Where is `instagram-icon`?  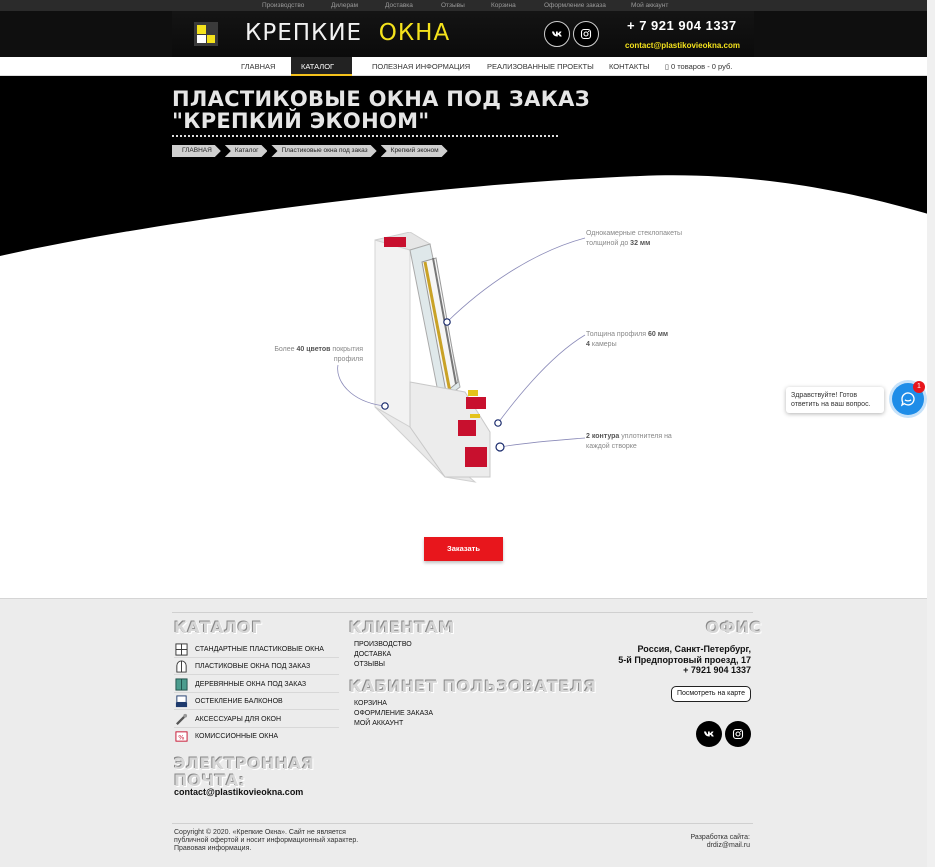
instagram-icon is located at coordinates (738, 734).